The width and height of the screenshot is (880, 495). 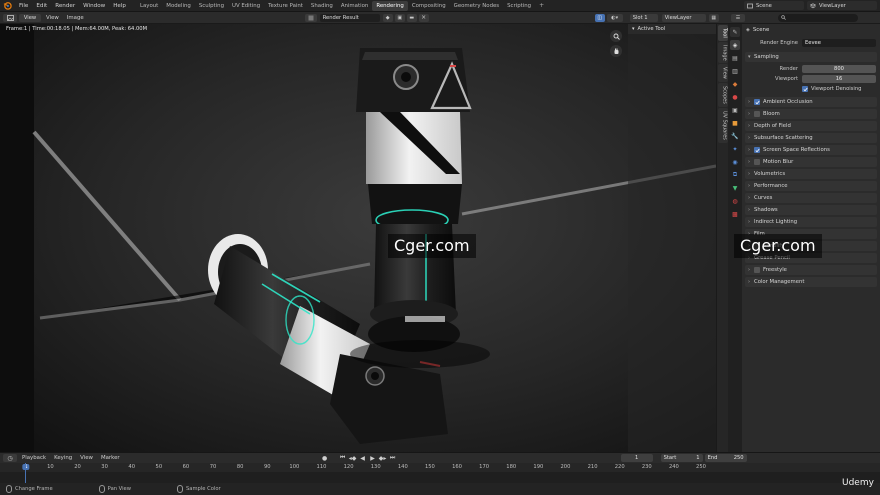 I want to click on menu-file: File, so click(x=23, y=6).